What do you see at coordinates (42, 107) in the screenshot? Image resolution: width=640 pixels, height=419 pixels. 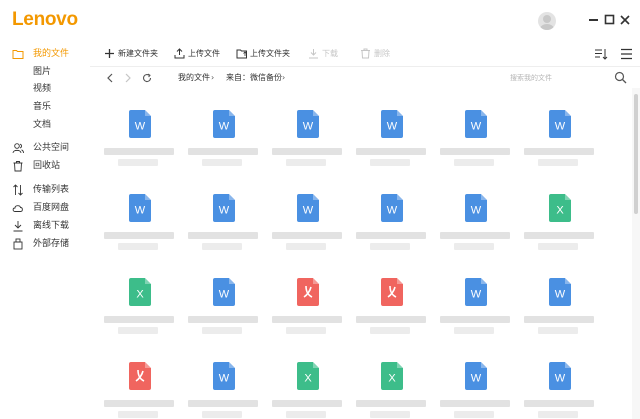 I see `sidebar-item-music: 音乐` at bounding box center [42, 107].